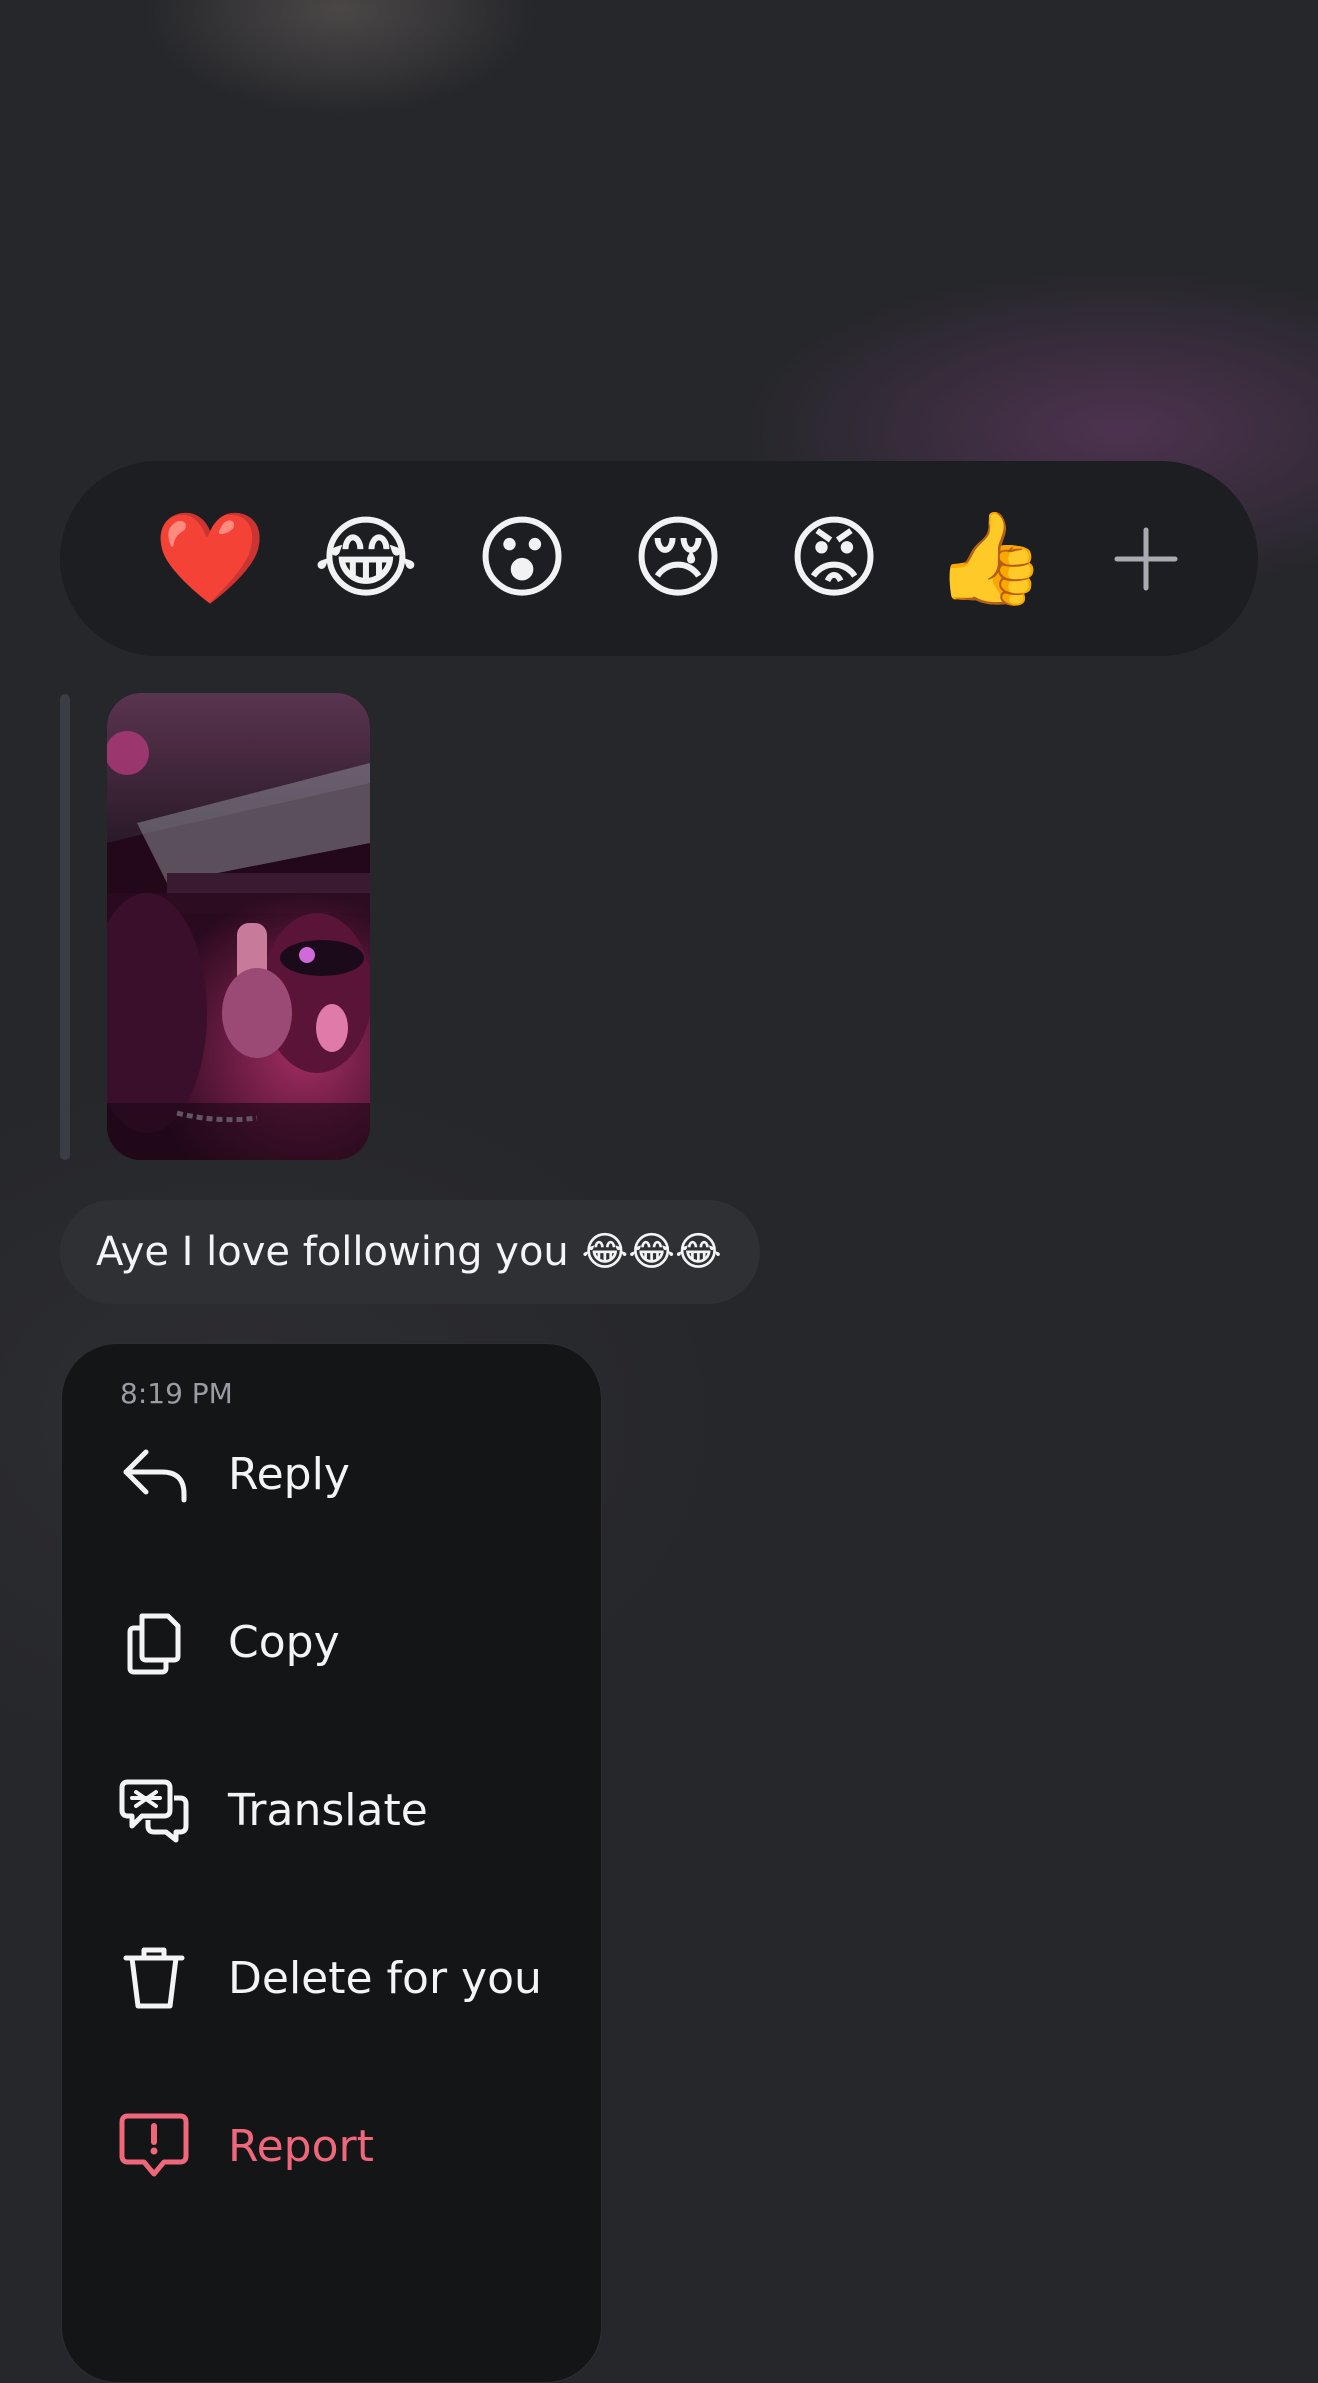  I want to click on menu-item-copy: Copy, so click(331, 1642).